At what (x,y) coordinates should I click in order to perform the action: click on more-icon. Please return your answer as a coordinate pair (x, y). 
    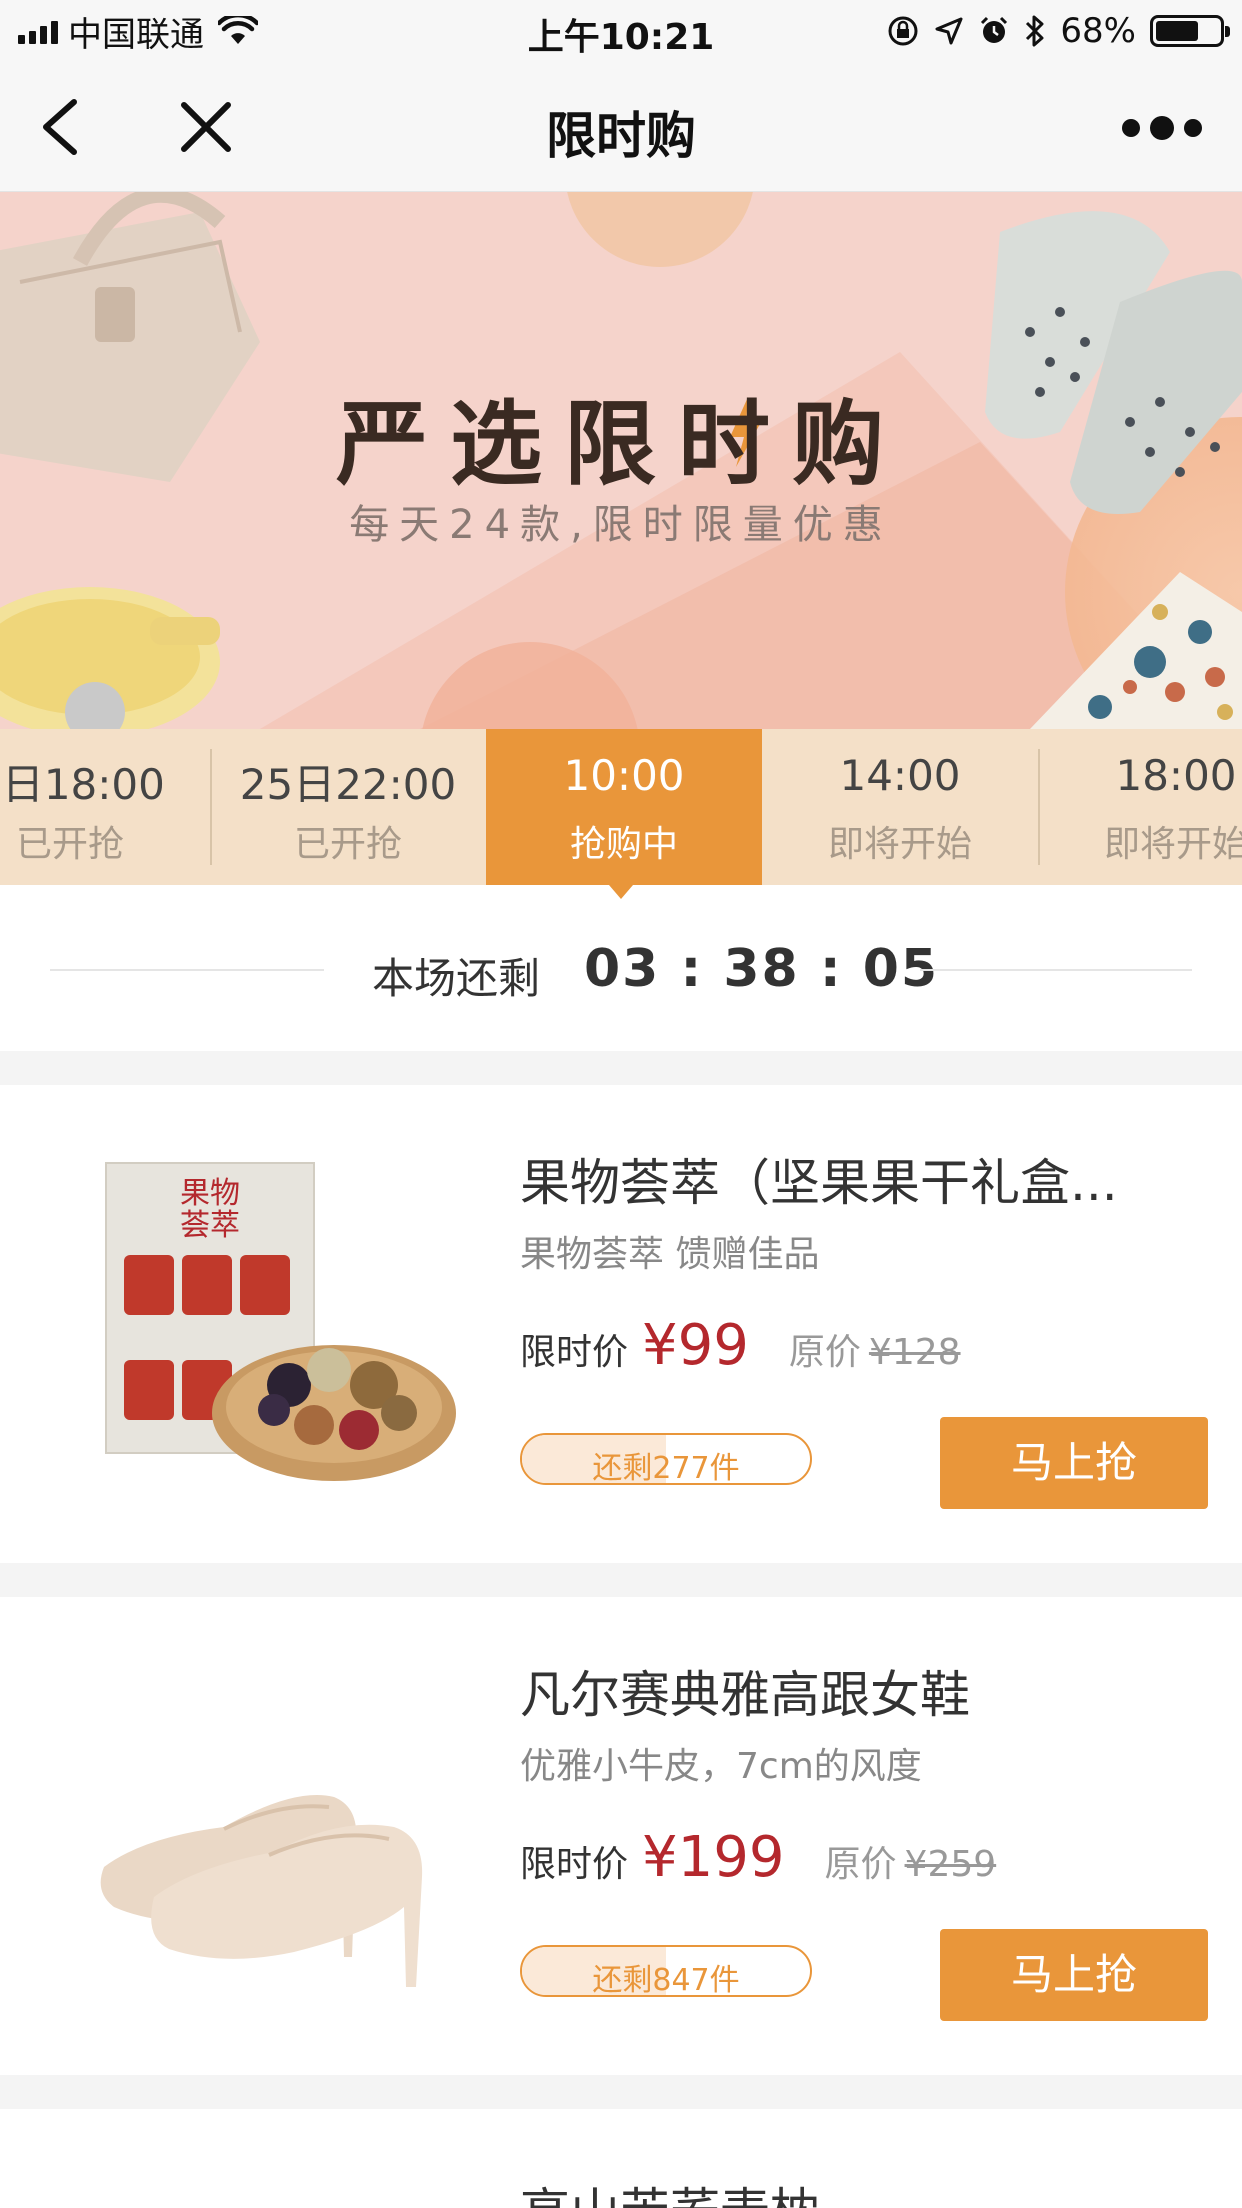
    Looking at the image, I should click on (1162, 128).